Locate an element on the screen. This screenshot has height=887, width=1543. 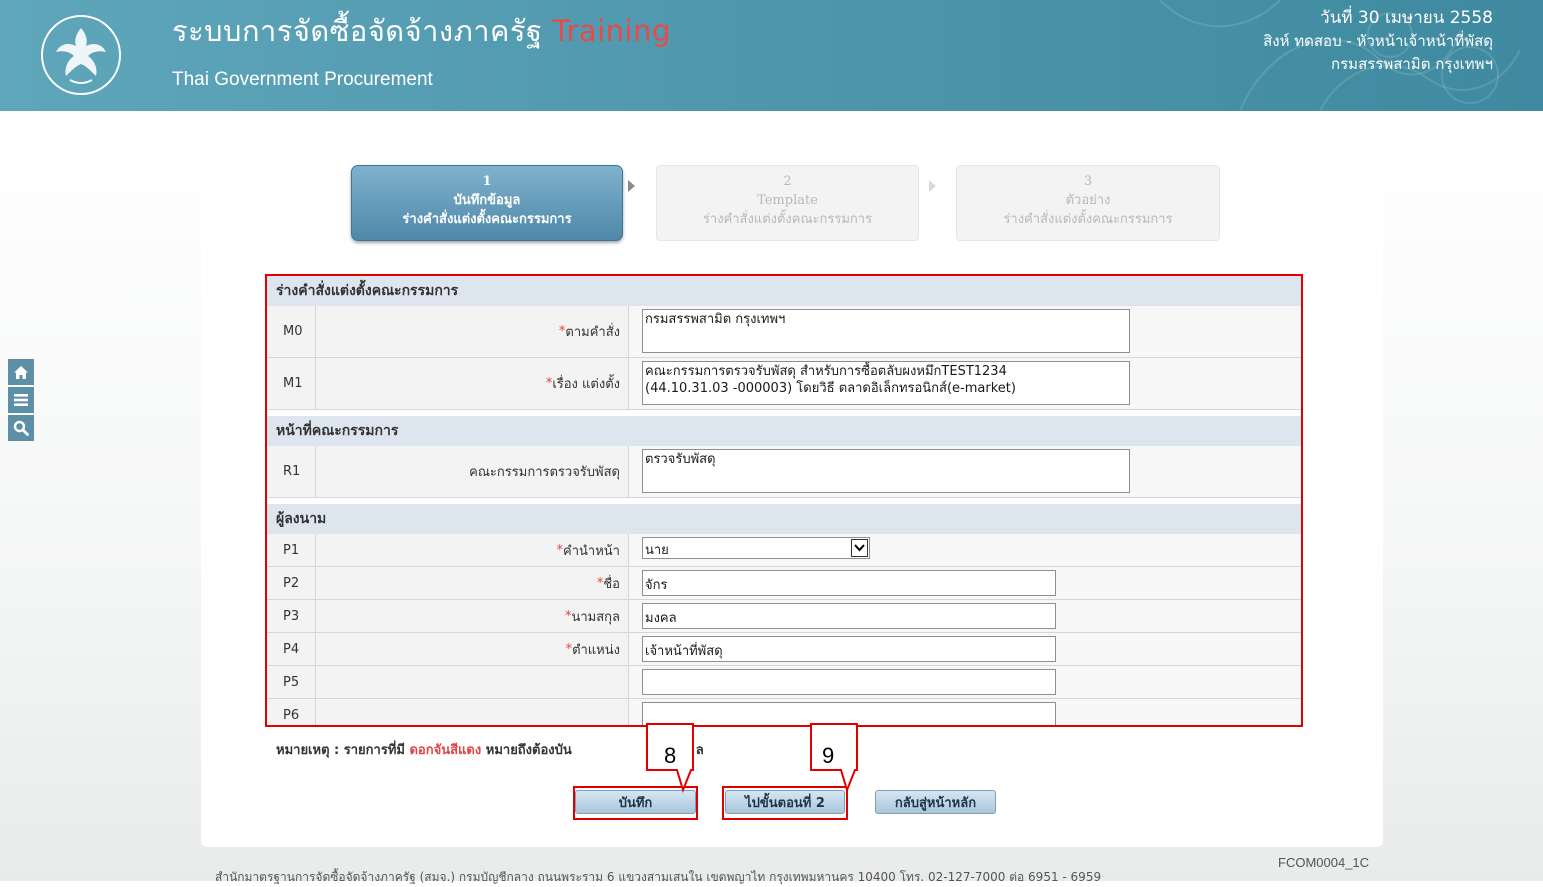
step-1-subtitle: ร่างคำสั่งแต่งตั้งคณะกรรมการ is located at coordinates (487, 219).